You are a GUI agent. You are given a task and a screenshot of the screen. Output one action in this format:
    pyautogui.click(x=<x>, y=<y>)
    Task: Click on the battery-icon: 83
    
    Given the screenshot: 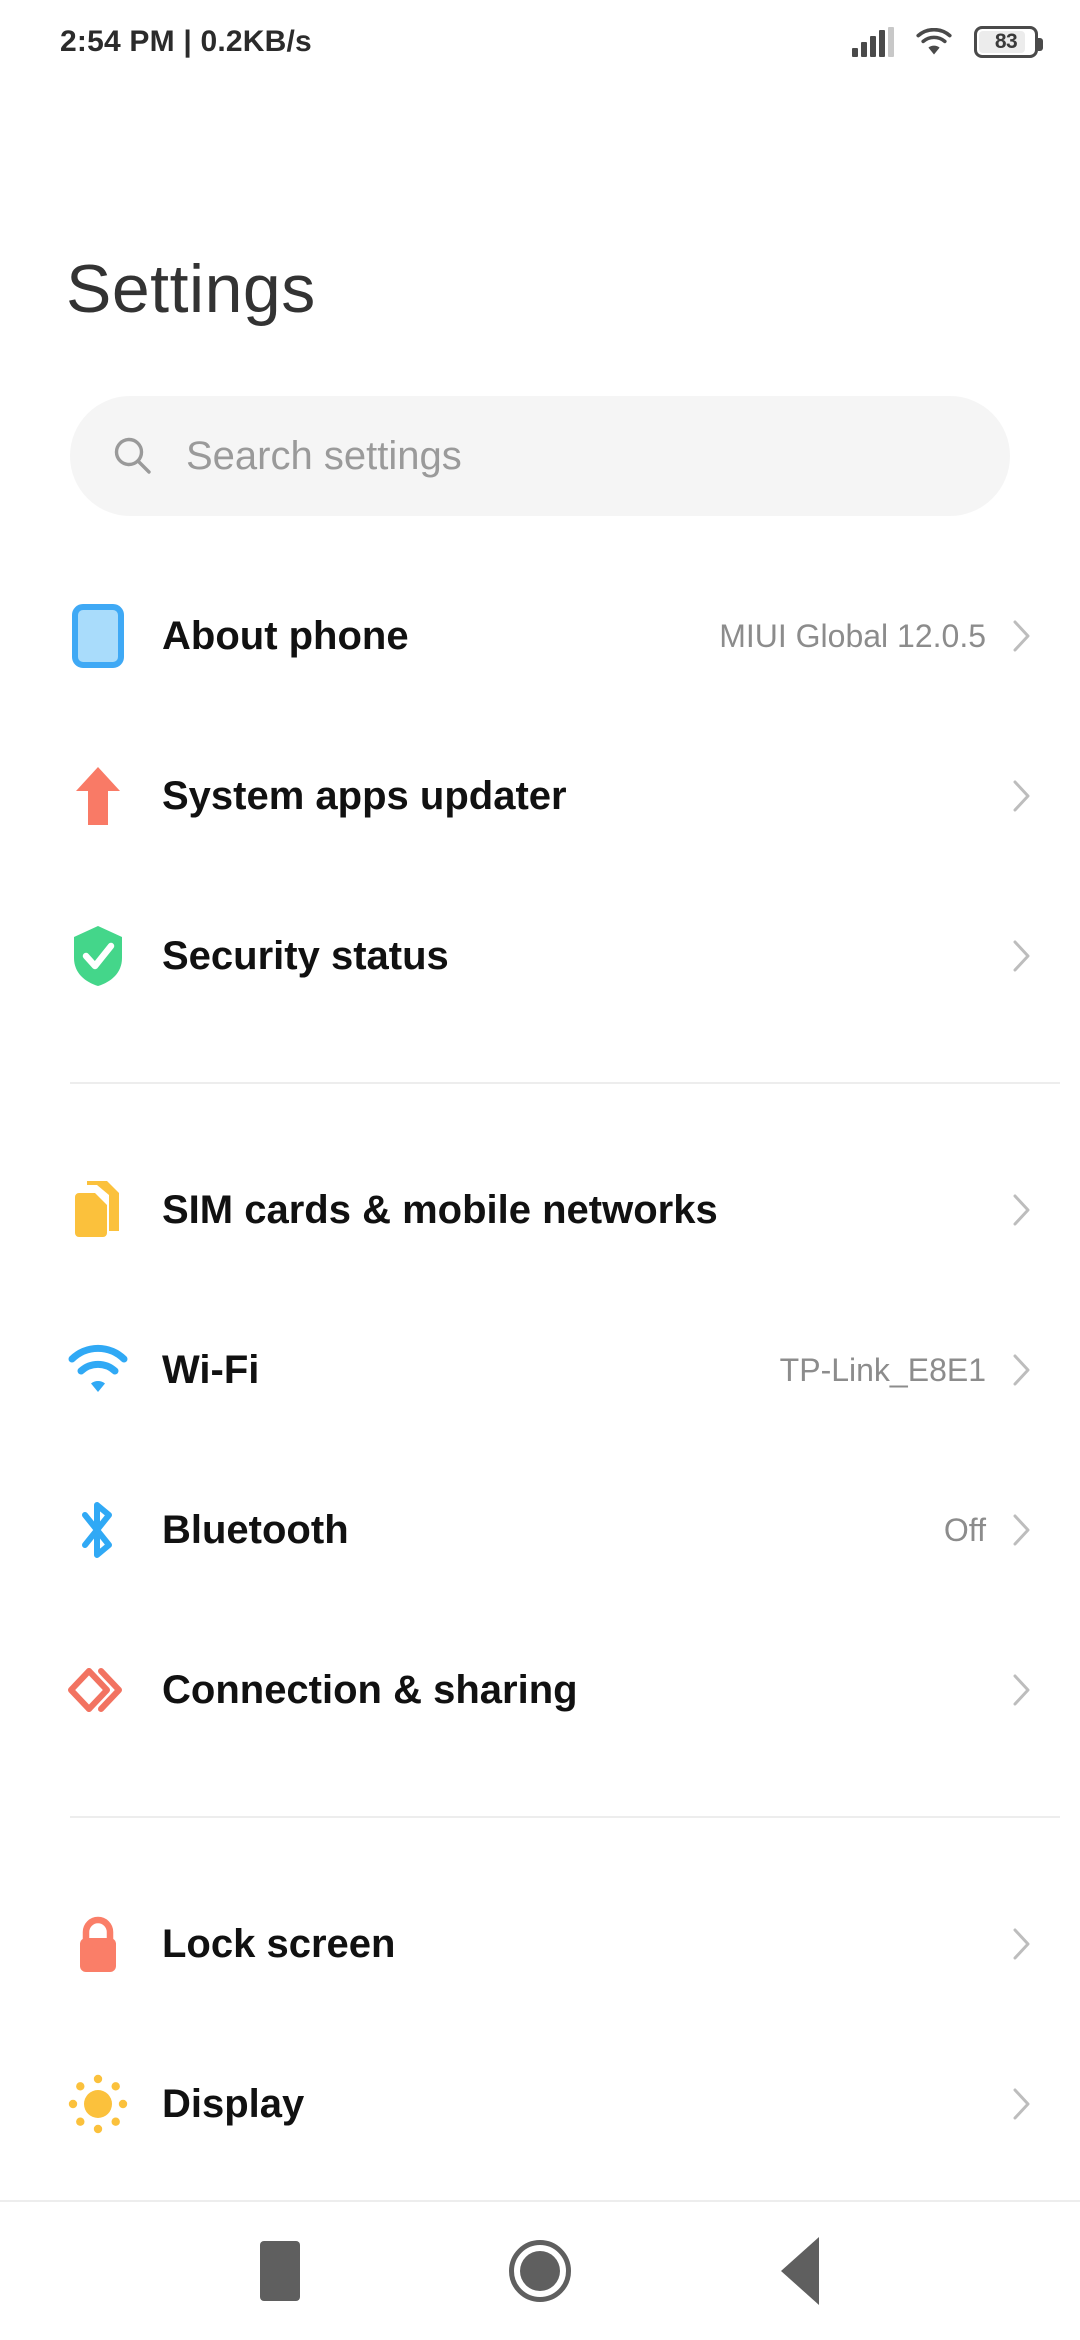 What is the action you would take?
    pyautogui.click(x=1008, y=42)
    